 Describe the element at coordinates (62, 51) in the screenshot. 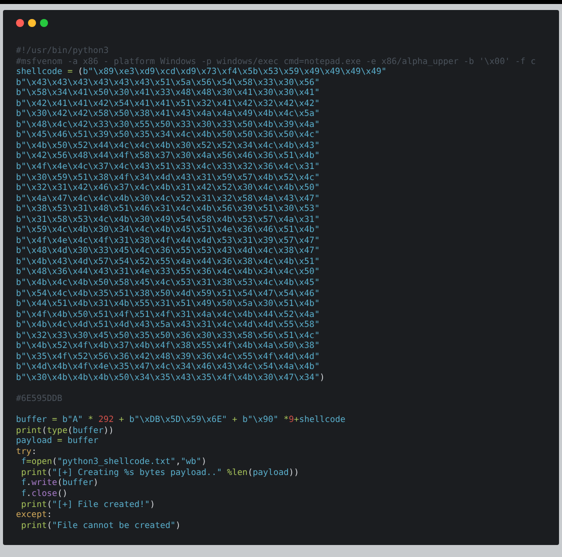

I see `code-line: #!/usr/bin/python3` at that location.